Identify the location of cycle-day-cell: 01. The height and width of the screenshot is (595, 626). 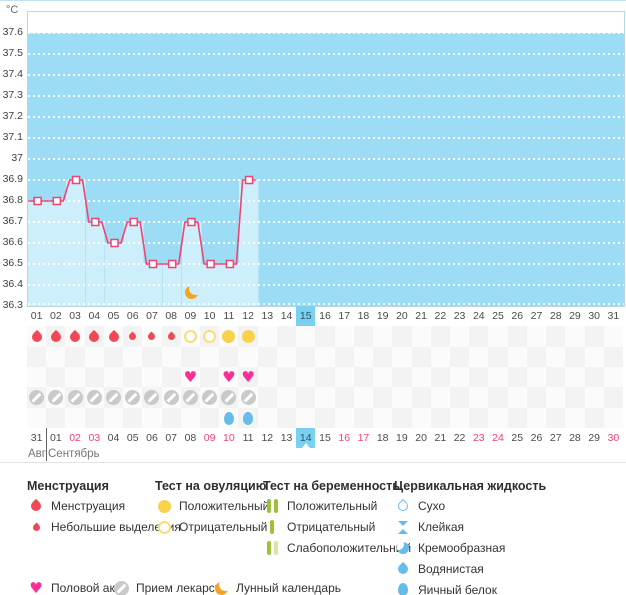
(36, 316).